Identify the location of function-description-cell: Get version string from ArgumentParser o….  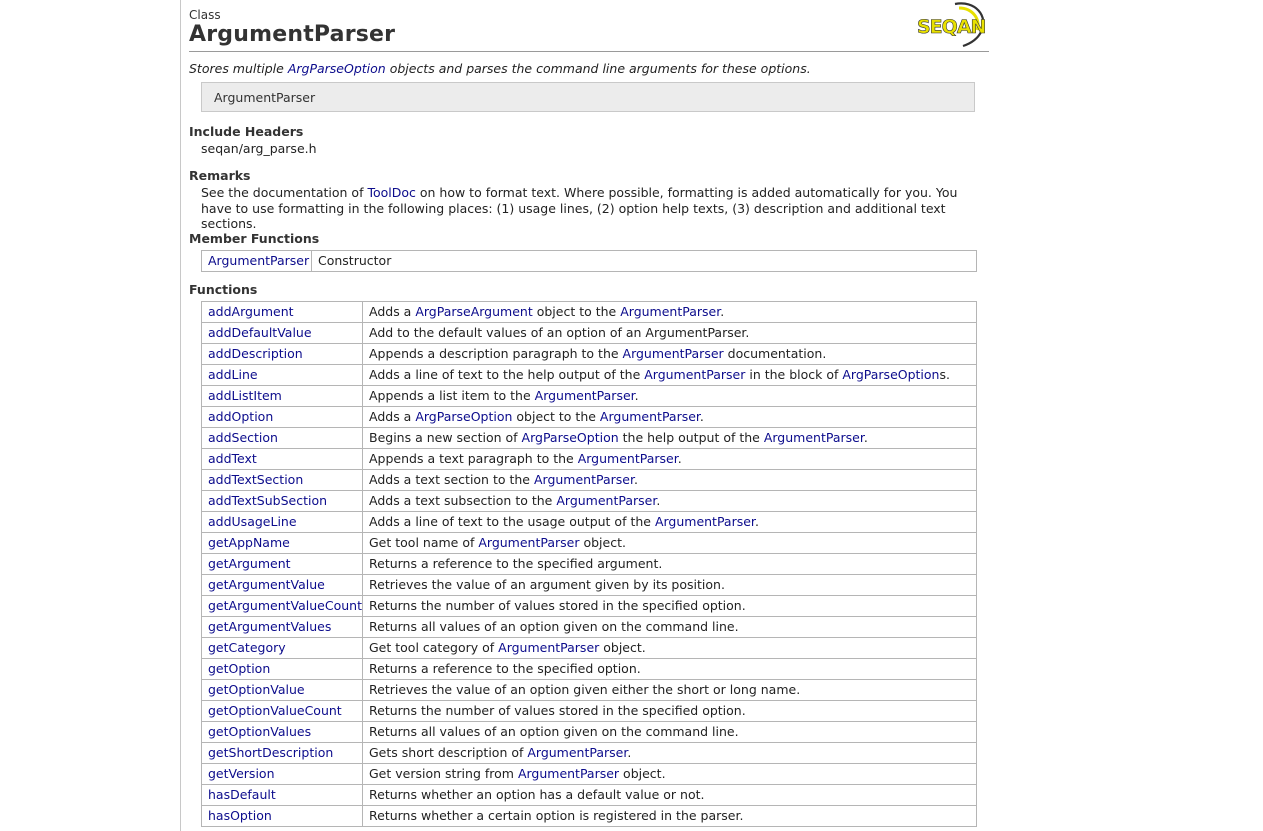
(669, 774).